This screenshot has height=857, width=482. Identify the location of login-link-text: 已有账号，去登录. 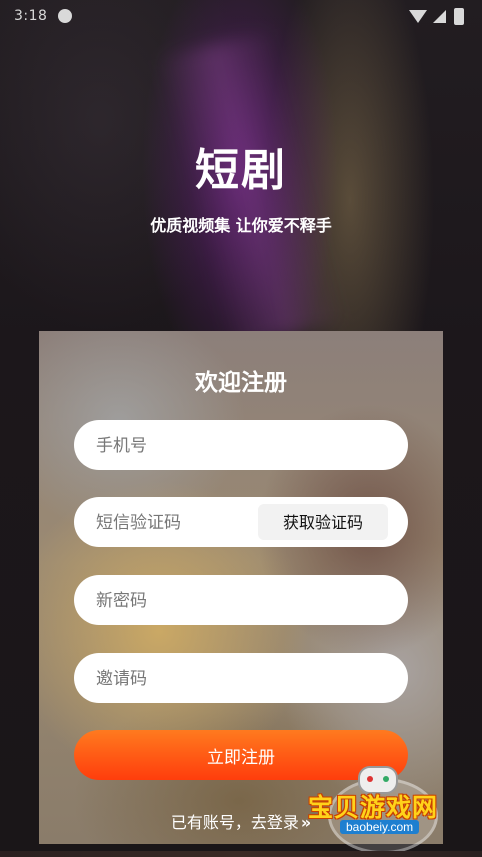
(234, 822).